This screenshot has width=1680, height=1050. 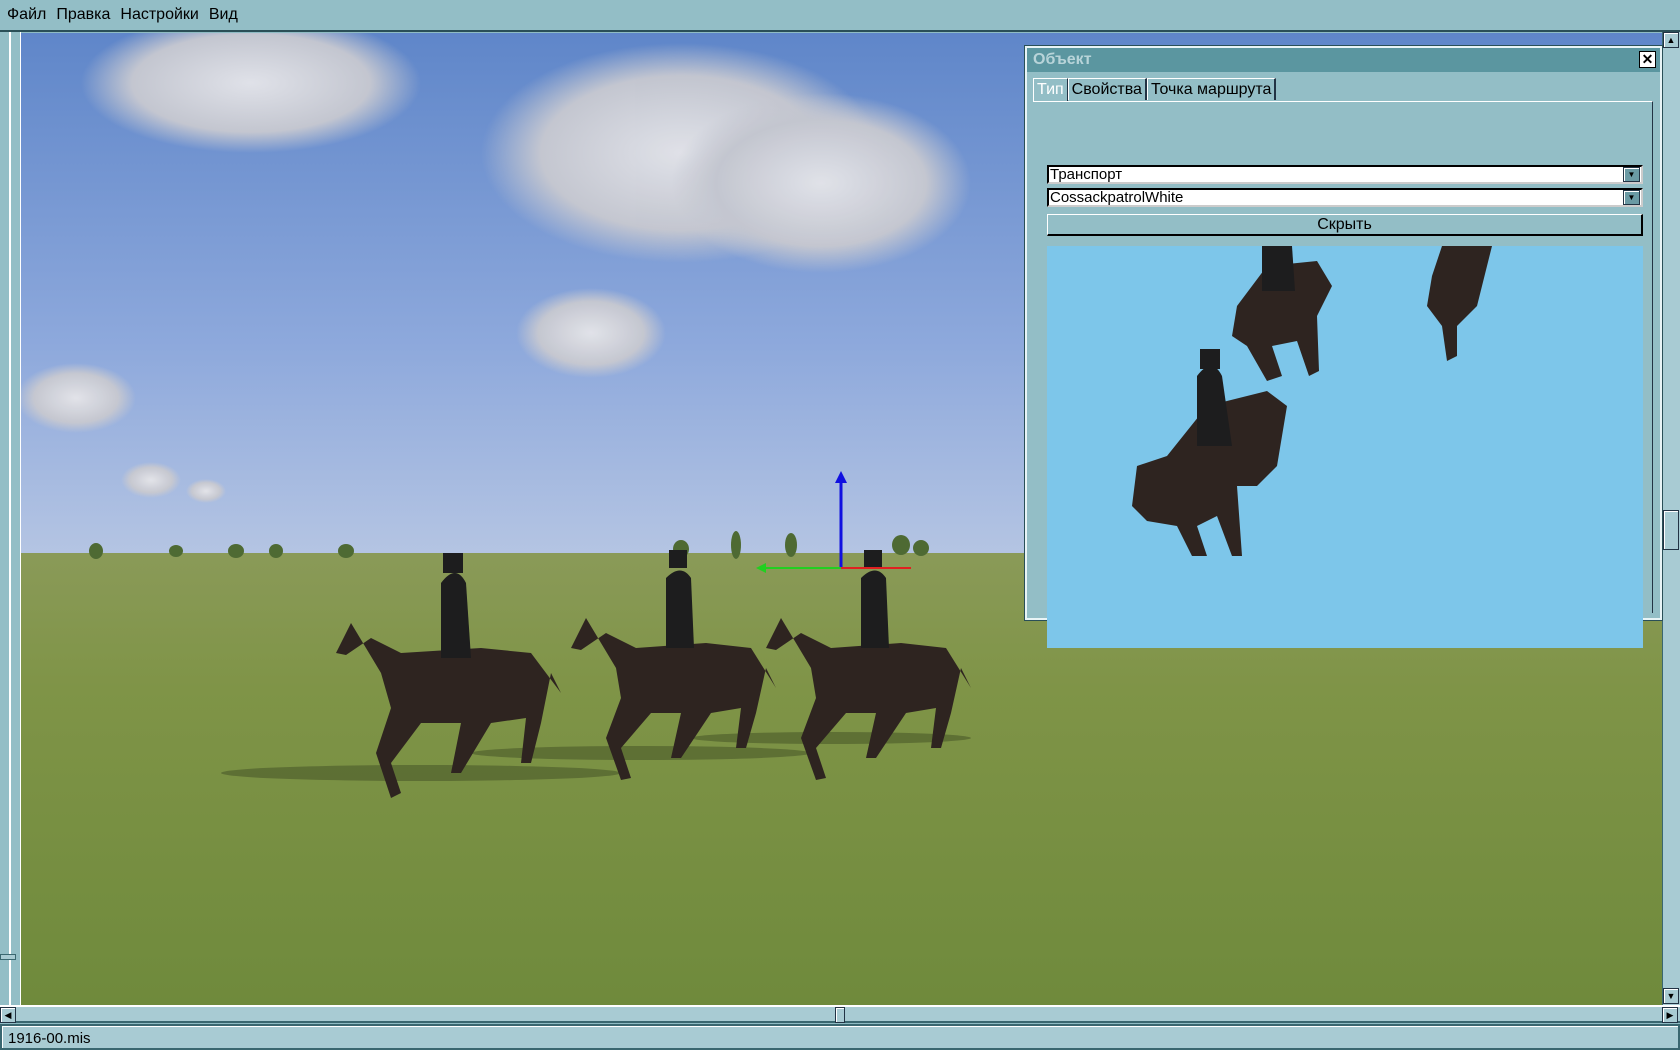 What do you see at coordinates (1671, 530) in the screenshot?
I see `vertical-scroll-thumb` at bounding box center [1671, 530].